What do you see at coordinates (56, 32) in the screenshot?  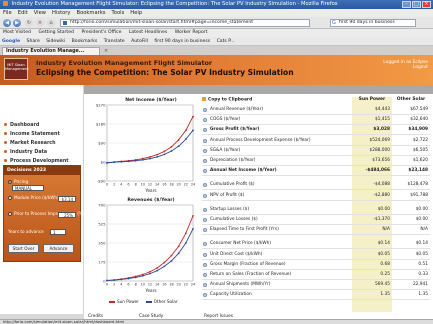 I see `bookmark-getting-started: Getting Started` at bounding box center [56, 32].